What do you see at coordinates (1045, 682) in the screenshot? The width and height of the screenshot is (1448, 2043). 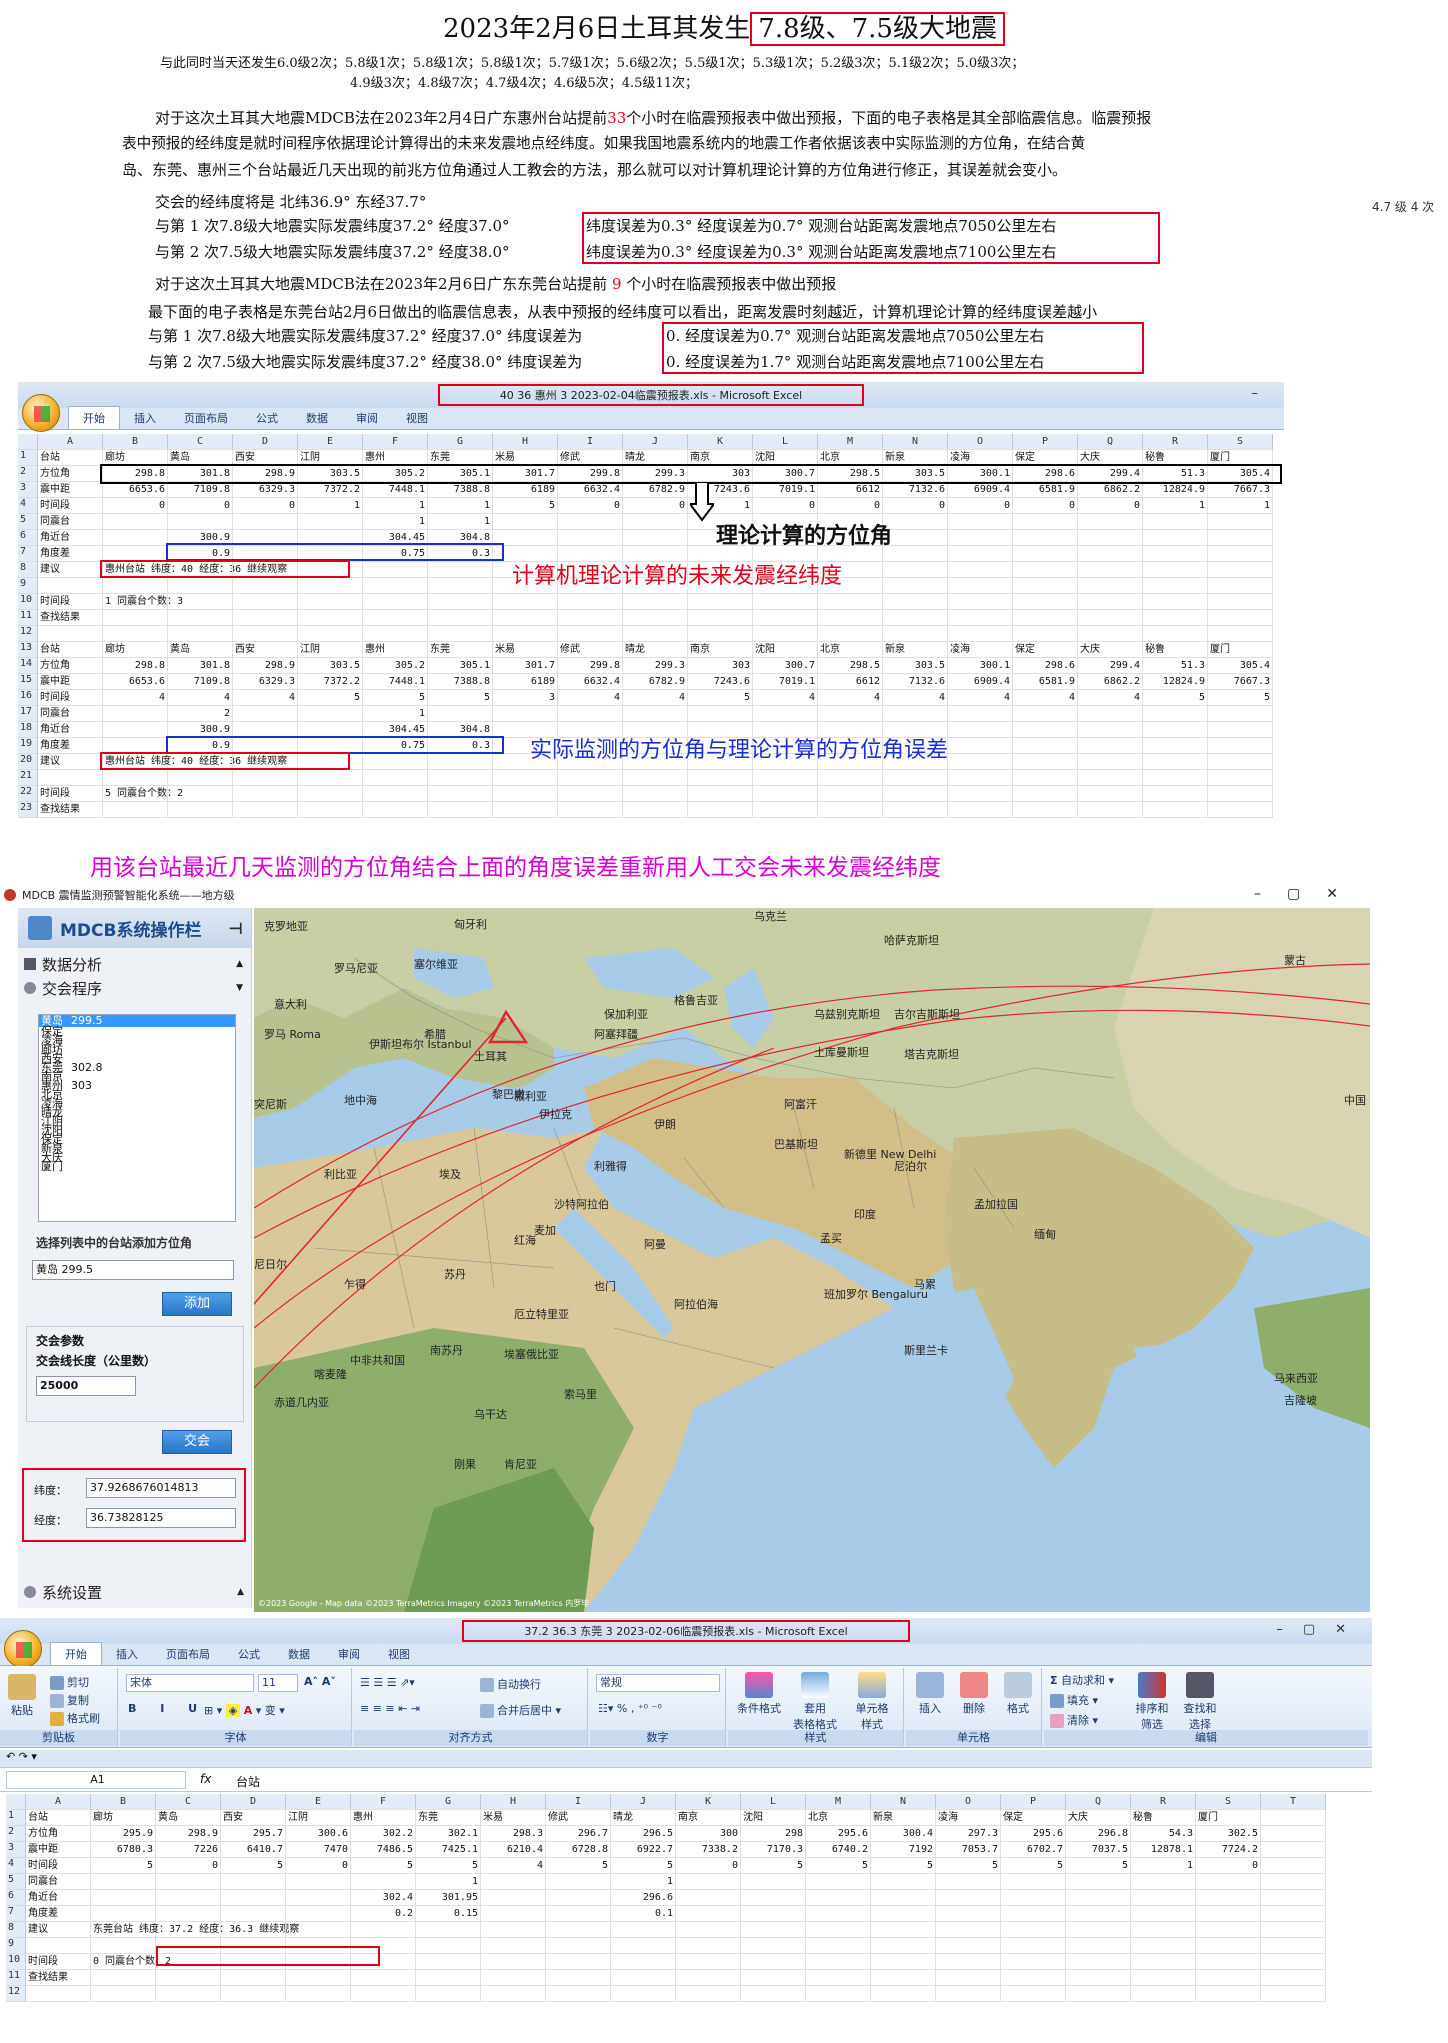 I see `table-cell: 6581.9` at bounding box center [1045, 682].